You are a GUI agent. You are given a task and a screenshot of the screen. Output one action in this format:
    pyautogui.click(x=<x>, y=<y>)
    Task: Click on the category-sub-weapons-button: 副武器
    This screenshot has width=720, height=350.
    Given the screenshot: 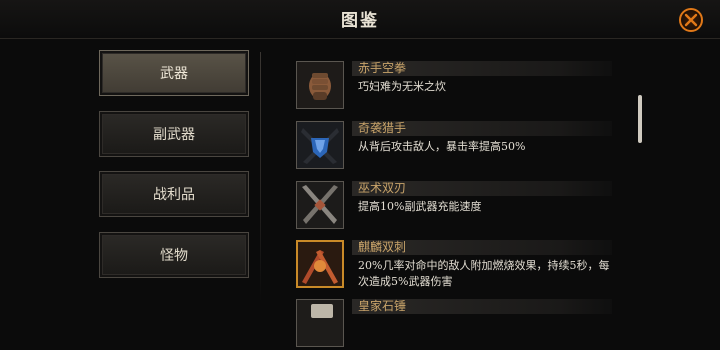 What is the action you would take?
    pyautogui.click(x=174, y=134)
    